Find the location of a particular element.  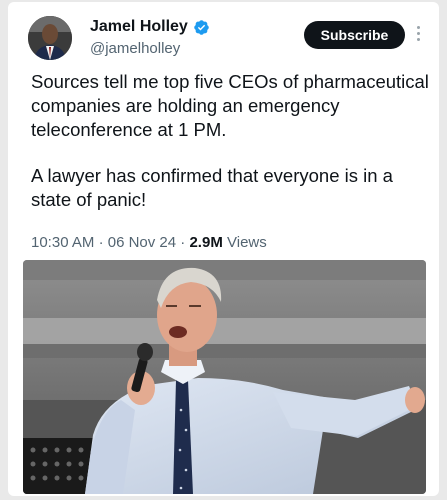

avatar is located at coordinates (50, 38).